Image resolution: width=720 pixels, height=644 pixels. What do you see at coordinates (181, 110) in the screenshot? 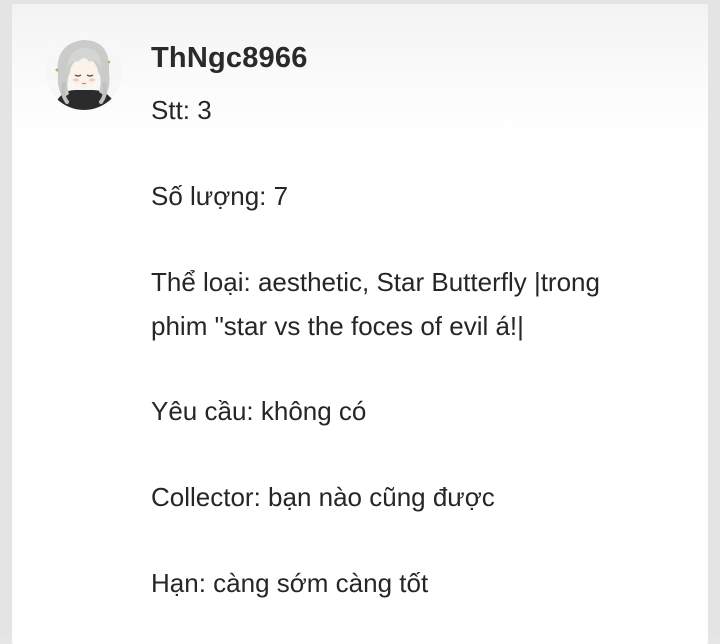
I see `stt-line: Stt: 3` at bounding box center [181, 110].